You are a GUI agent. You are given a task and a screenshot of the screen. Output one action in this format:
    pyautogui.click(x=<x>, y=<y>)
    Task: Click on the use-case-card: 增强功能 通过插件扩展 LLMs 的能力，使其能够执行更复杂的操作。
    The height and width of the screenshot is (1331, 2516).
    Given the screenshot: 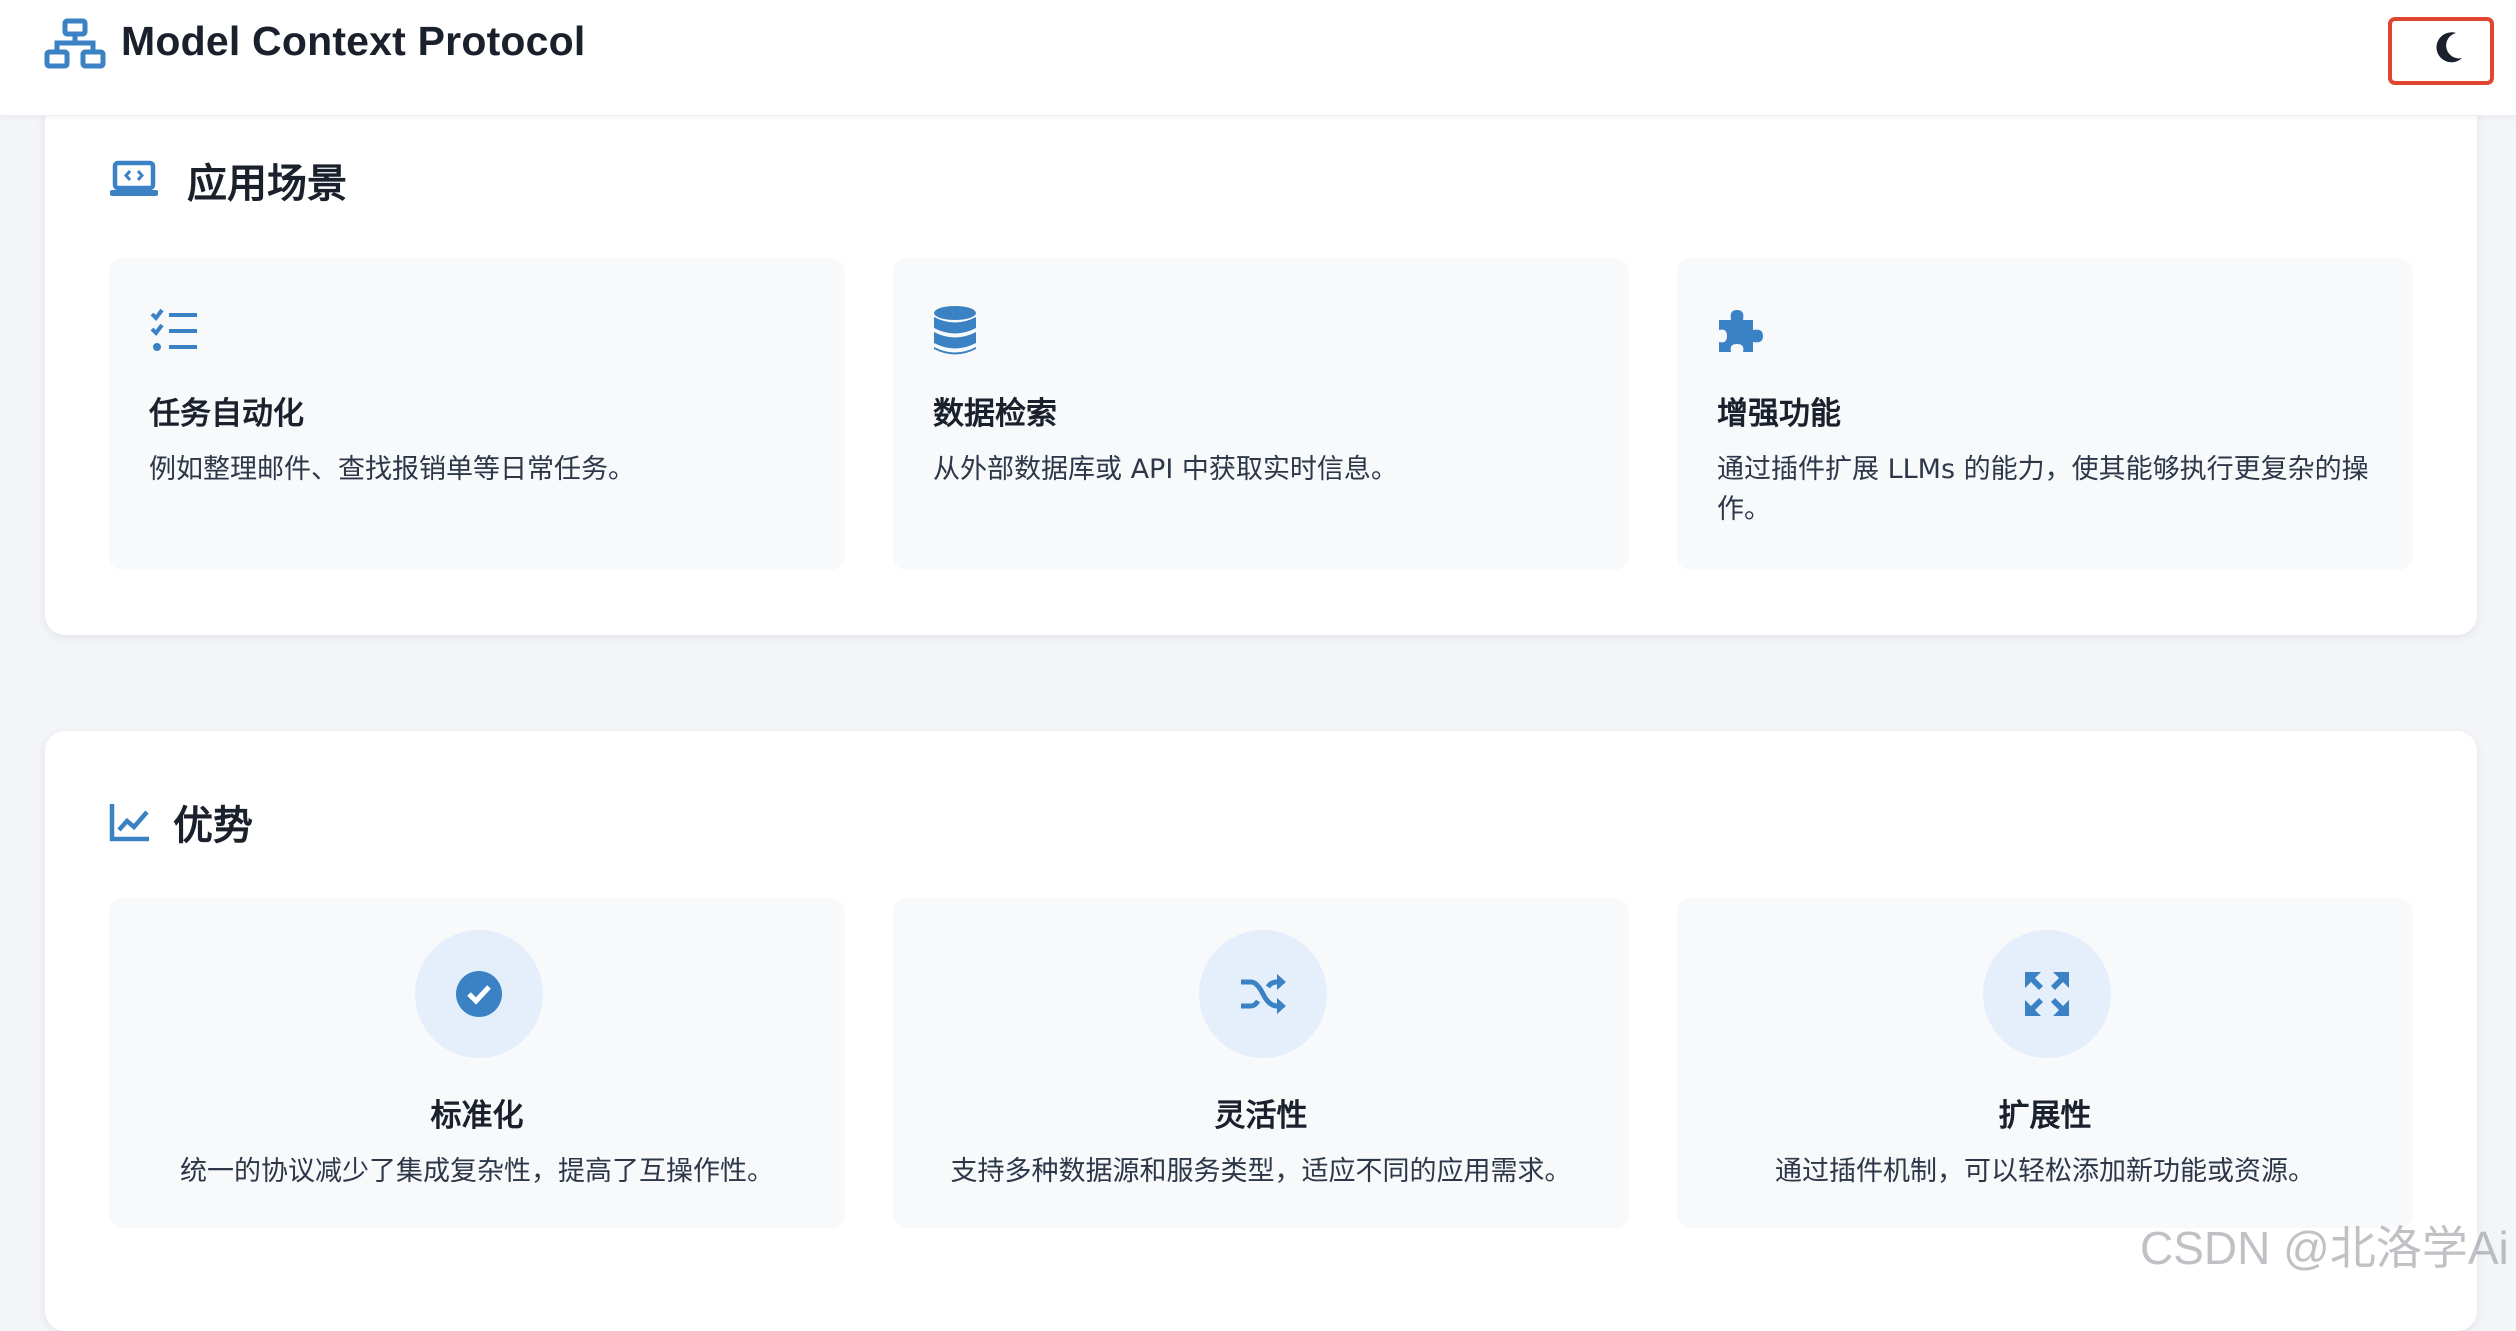 What is the action you would take?
    pyautogui.click(x=2045, y=414)
    